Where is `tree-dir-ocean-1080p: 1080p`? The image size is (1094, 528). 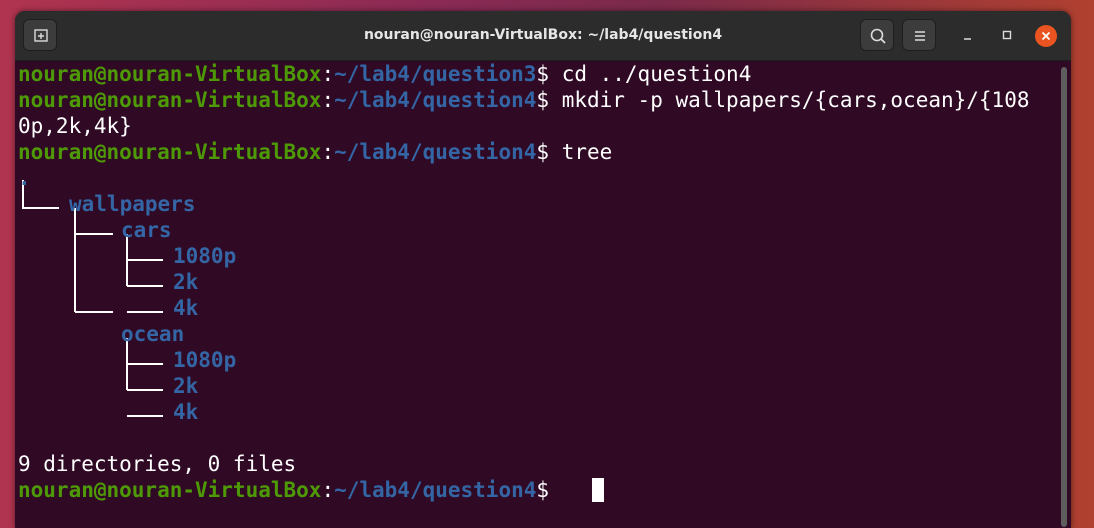 tree-dir-ocean-1080p: 1080p is located at coordinates (205, 360).